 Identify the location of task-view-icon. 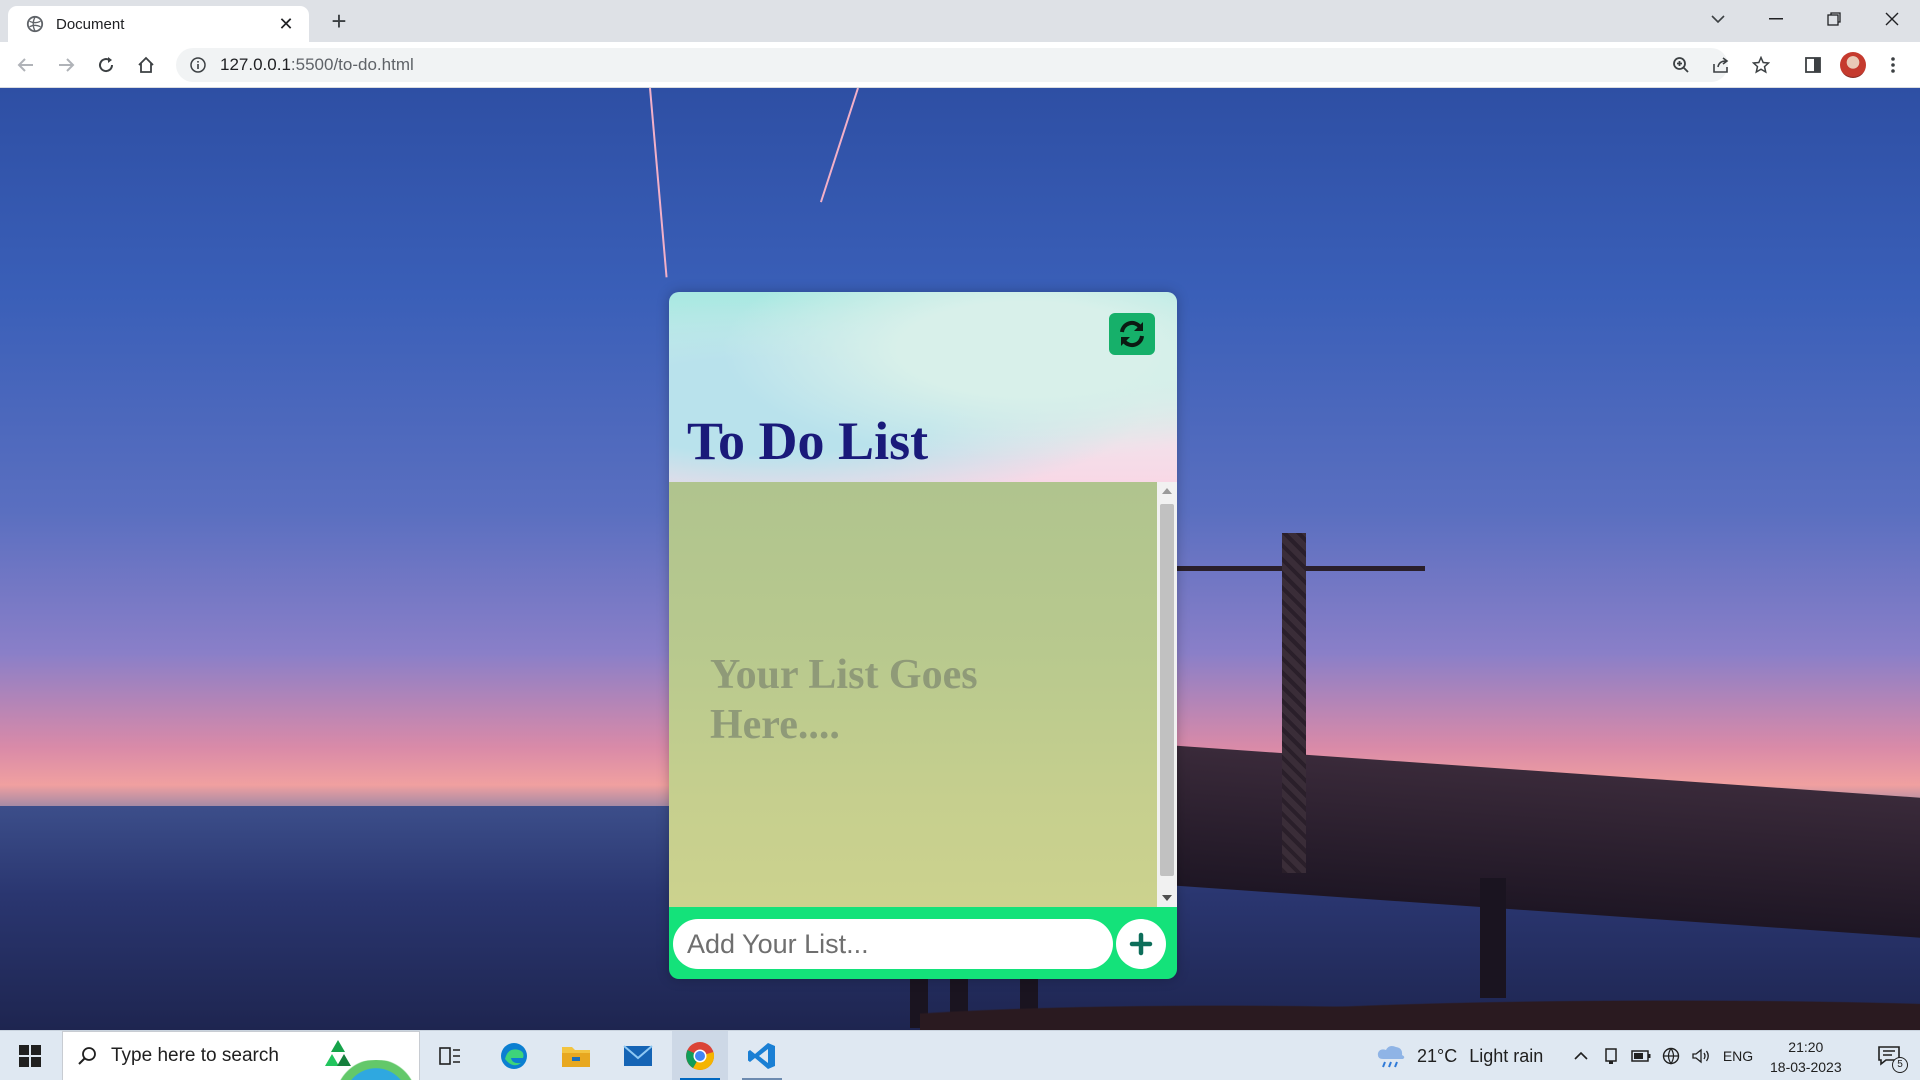
(450, 1055).